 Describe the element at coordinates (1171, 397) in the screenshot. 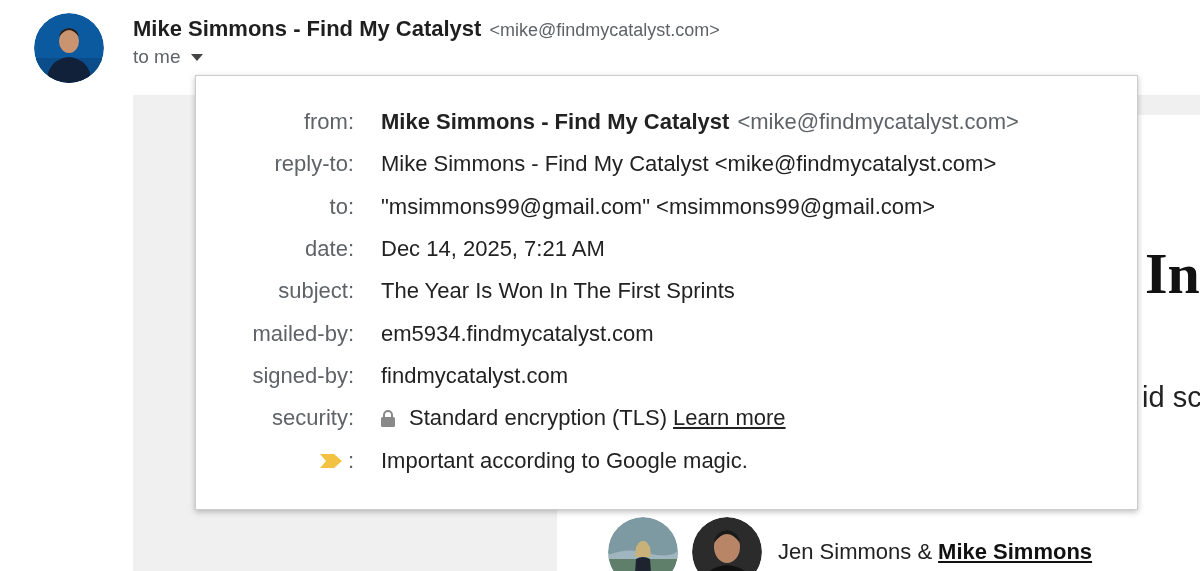

I see `email-text: id sc` at that location.